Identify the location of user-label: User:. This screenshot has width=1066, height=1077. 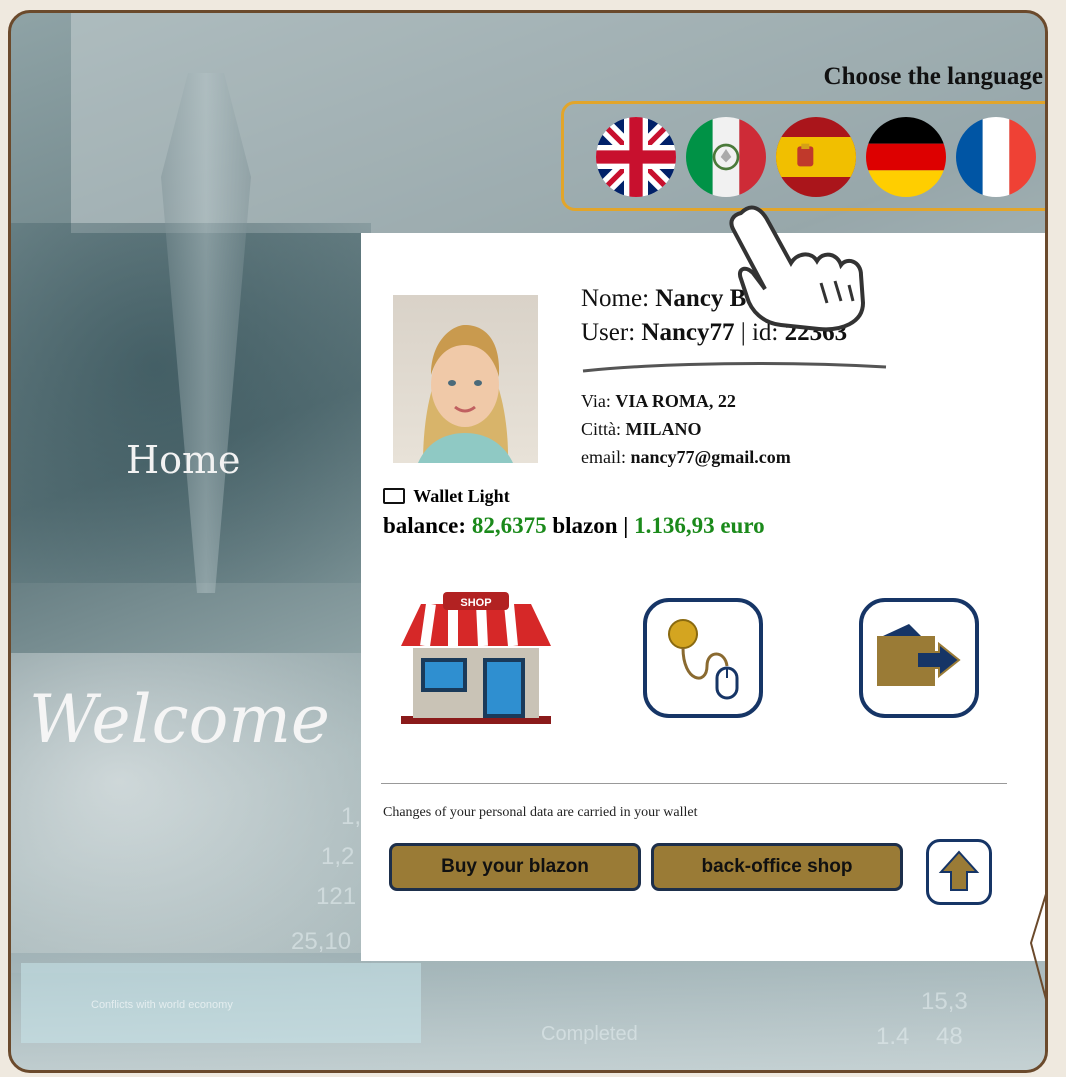
(608, 332).